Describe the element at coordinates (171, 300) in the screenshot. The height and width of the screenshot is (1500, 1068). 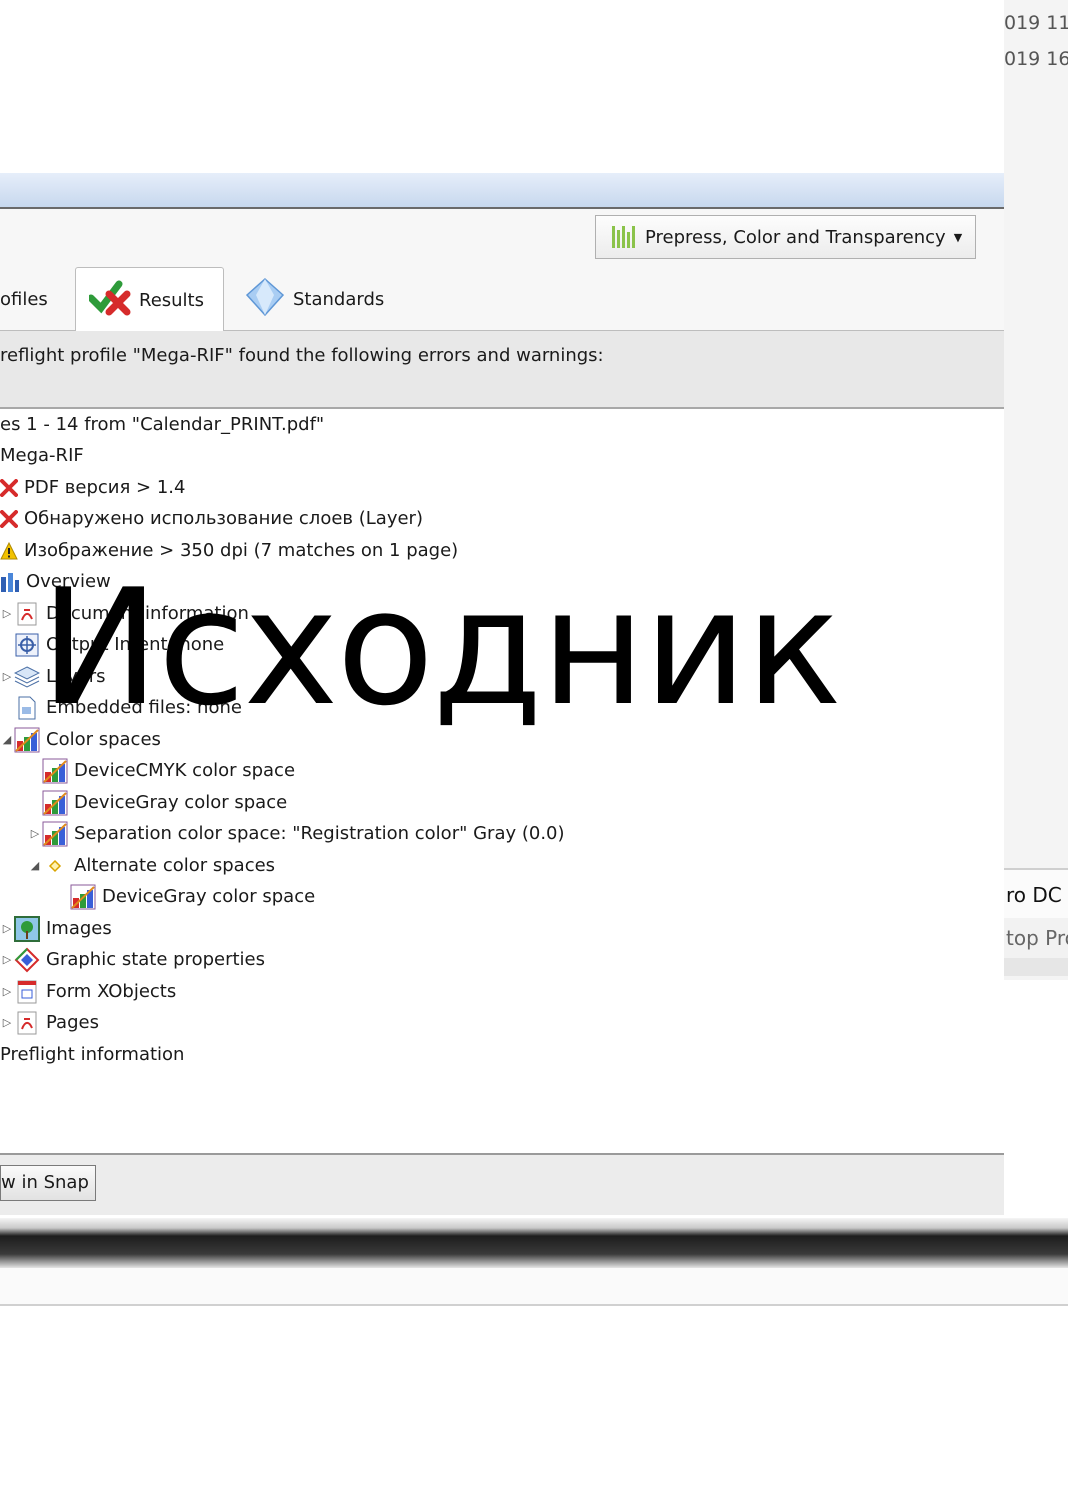
I see `tab-label: Results` at that location.